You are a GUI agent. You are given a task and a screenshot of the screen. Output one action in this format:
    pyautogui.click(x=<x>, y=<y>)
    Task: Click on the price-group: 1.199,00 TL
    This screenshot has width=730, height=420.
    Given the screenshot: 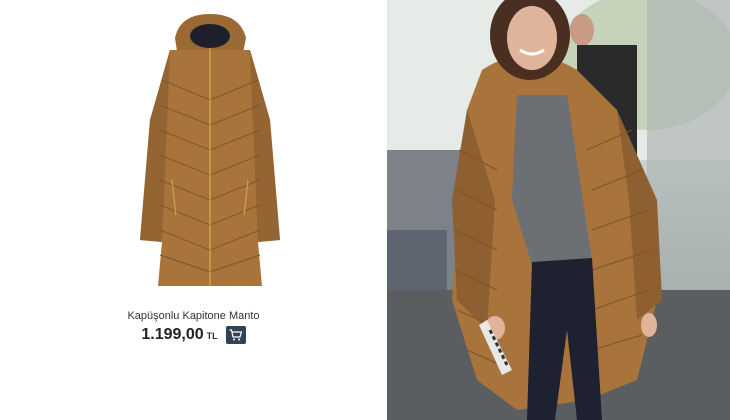 What is the action you would take?
    pyautogui.click(x=179, y=335)
    